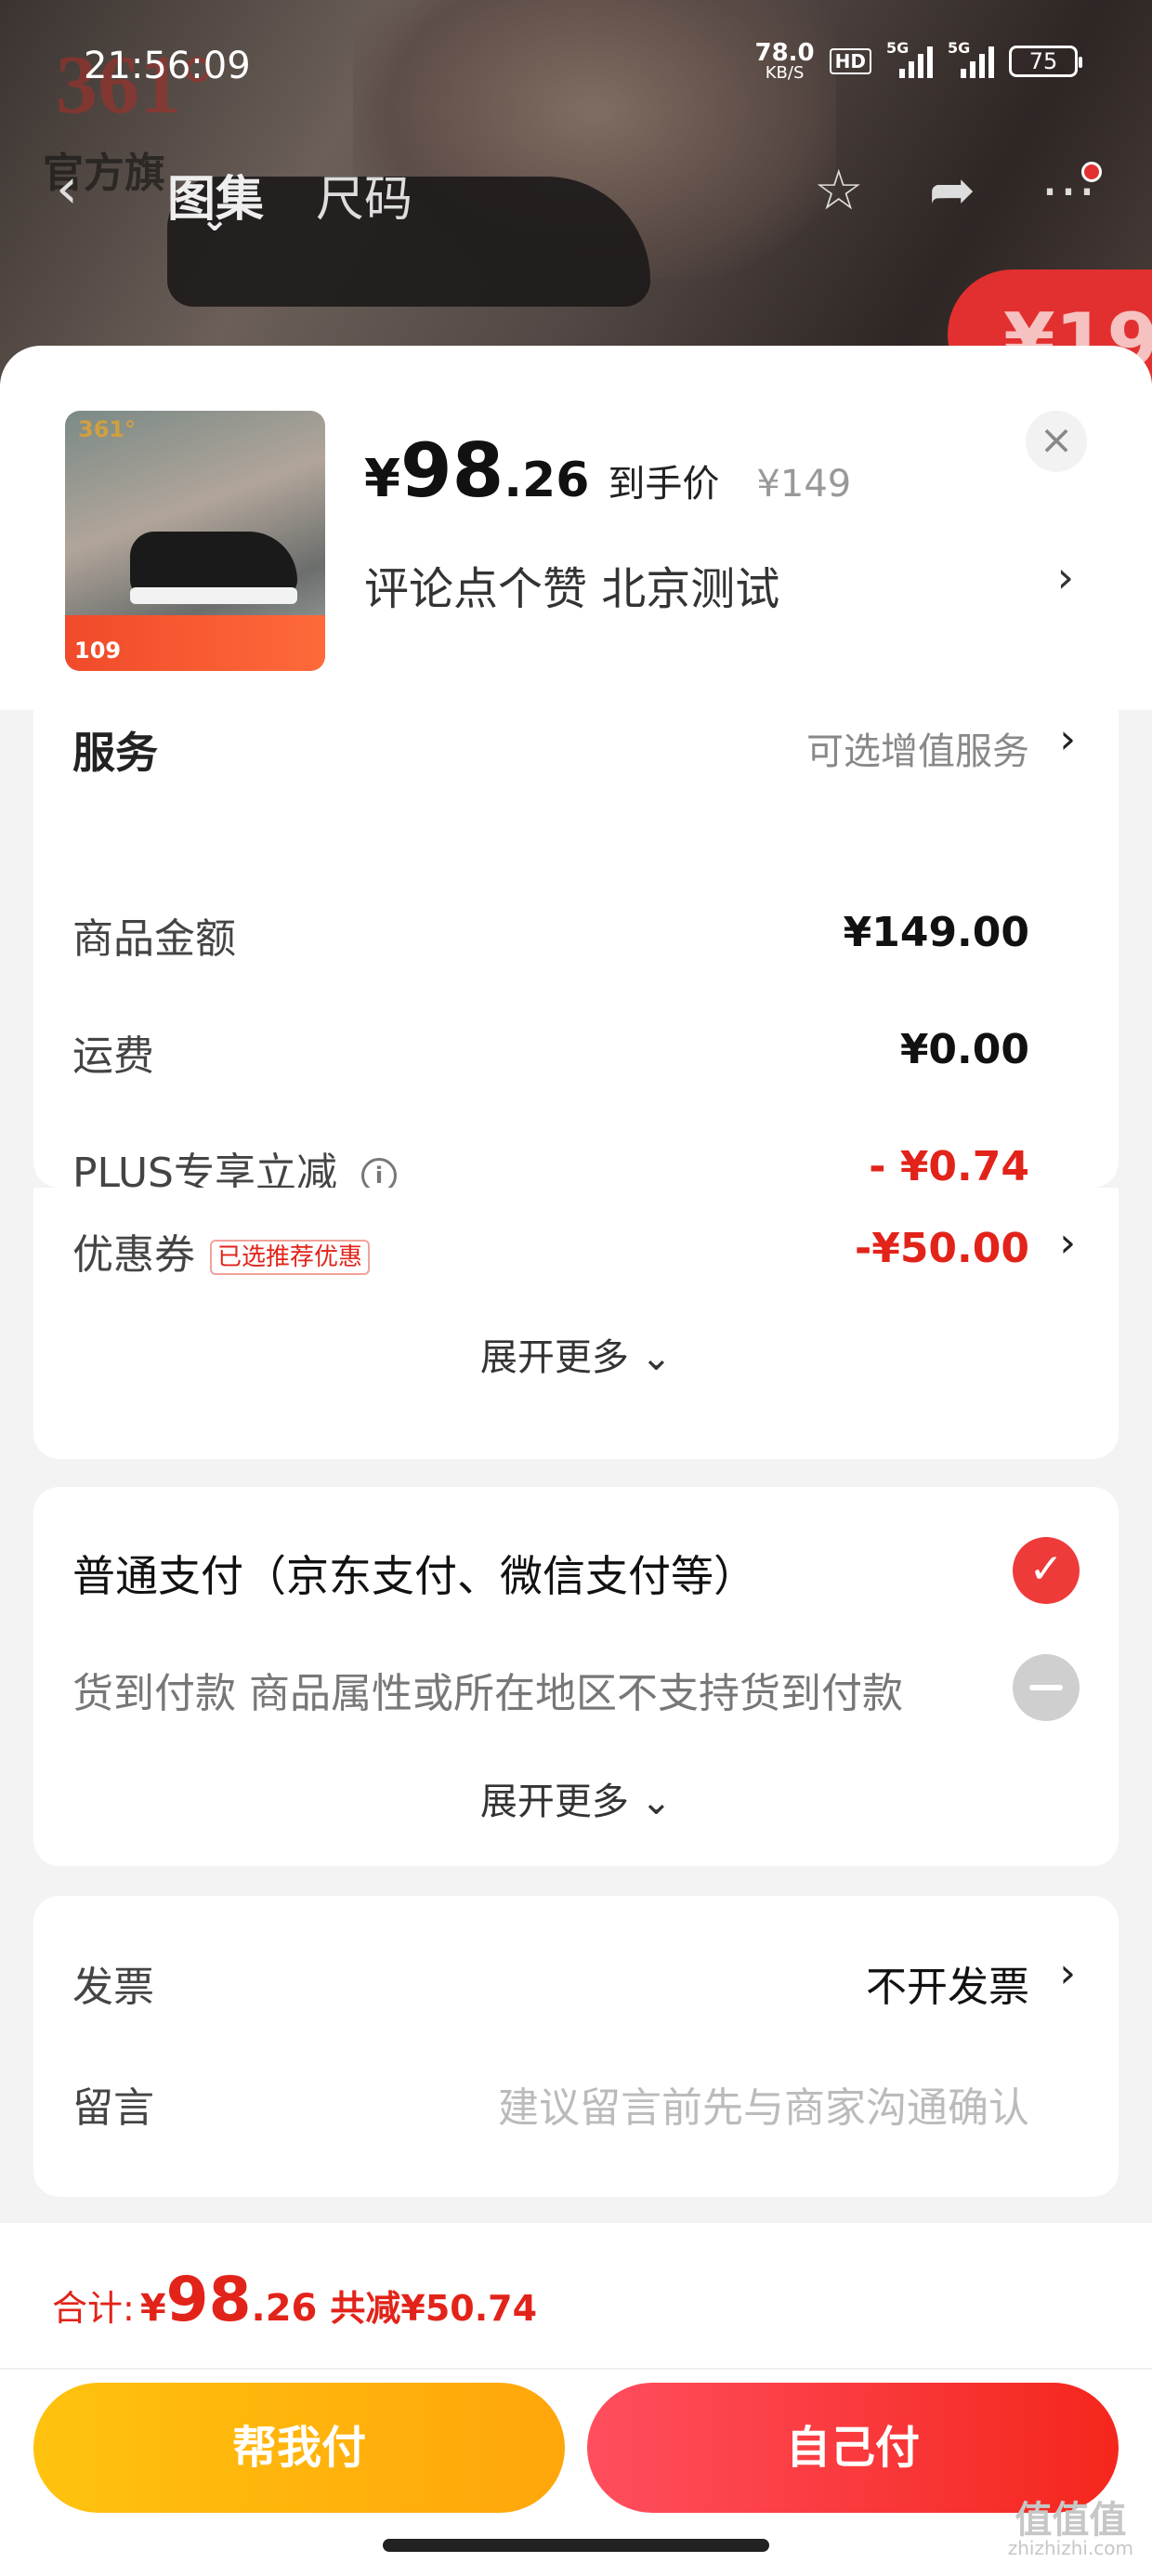  I want to click on total-amount: 合计: ¥ 98 .26 共减¥50.74, so click(295, 2299).